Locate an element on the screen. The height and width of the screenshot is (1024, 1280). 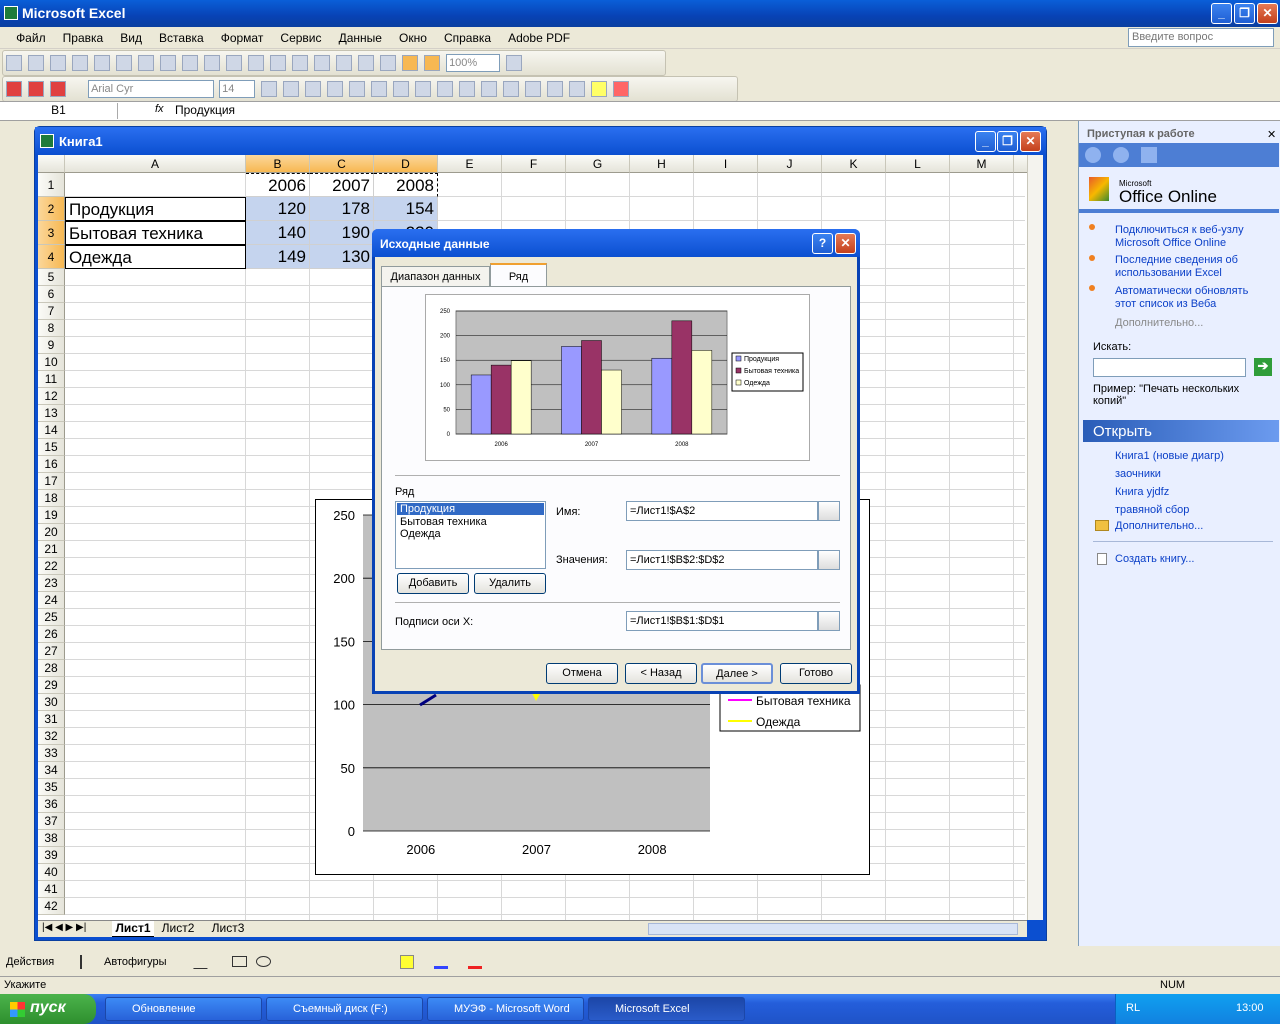
row-header: 32 is located at coordinates (51, 736).